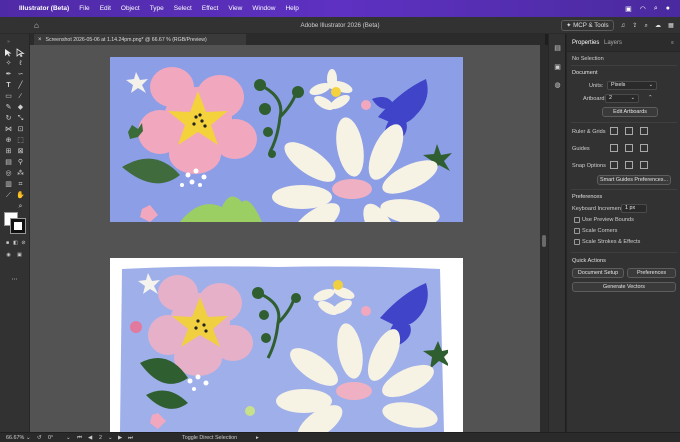 This screenshot has height=442, width=680. I want to click on free-transform-tool-icon: ⊡, so click(20, 129).